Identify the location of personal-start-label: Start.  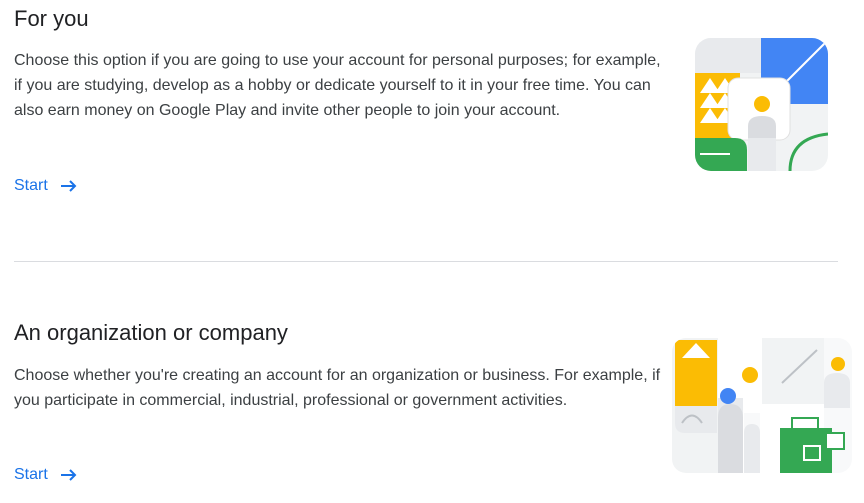
(31, 185).